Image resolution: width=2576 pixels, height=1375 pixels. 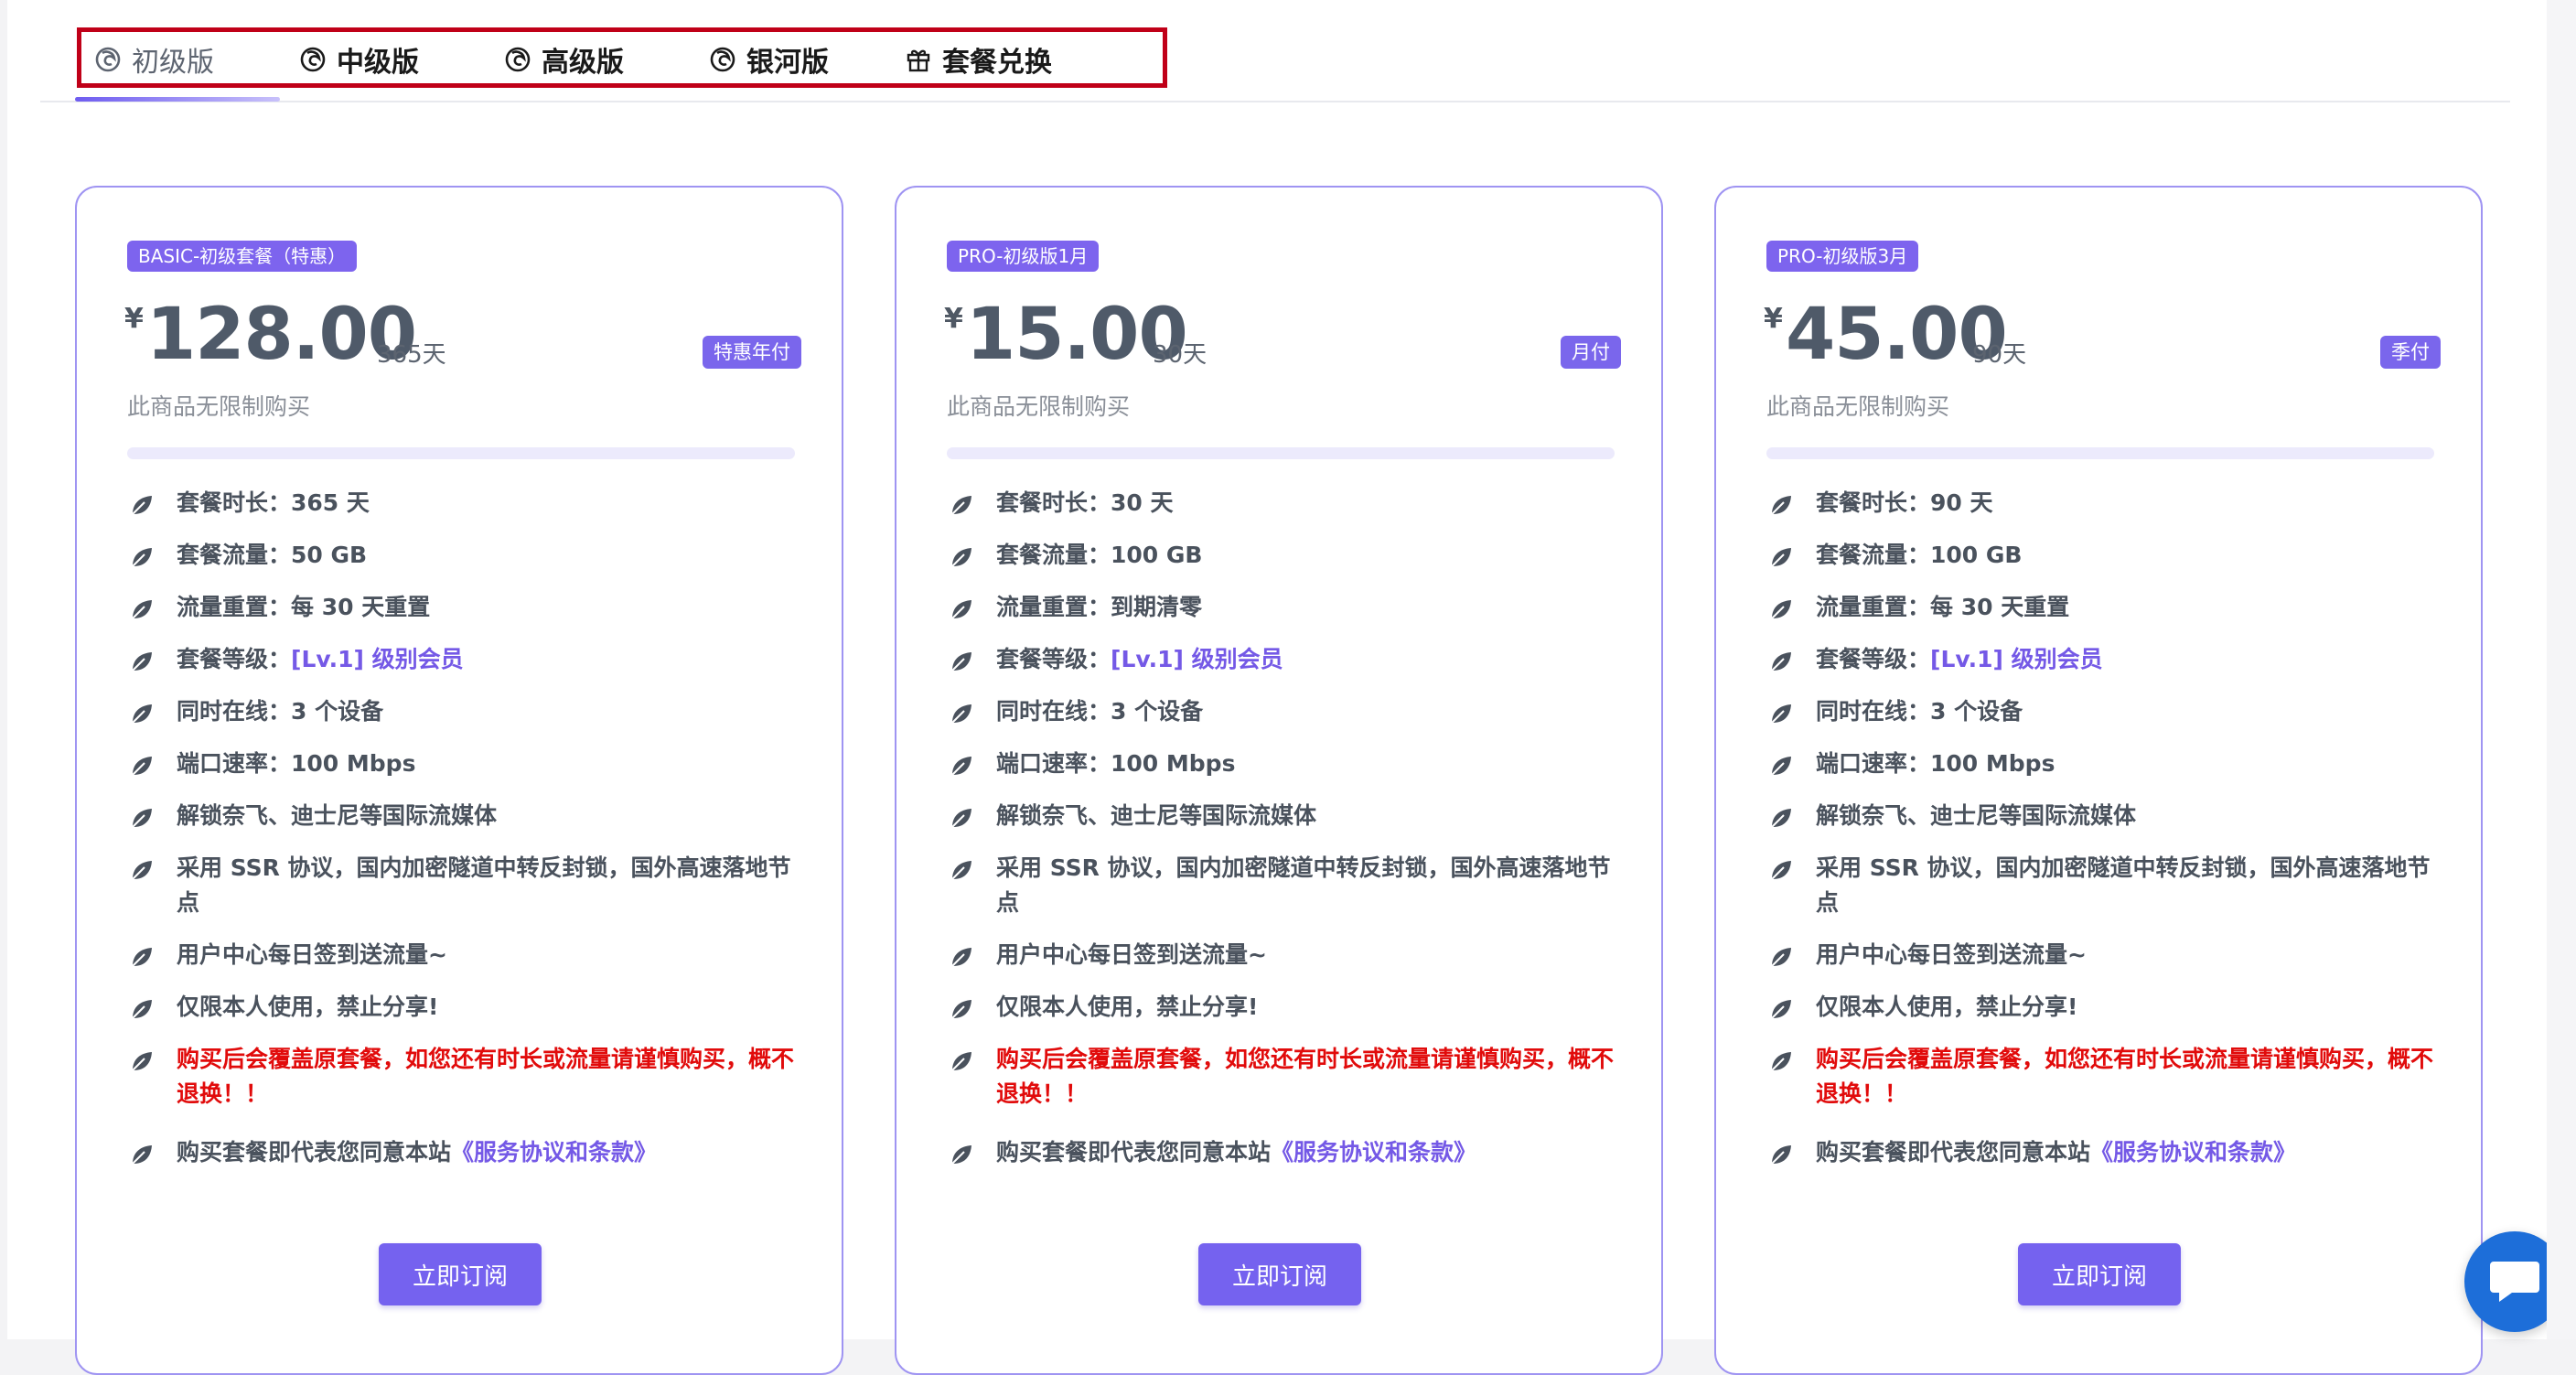 I want to click on tab-intermediate: 中级版, so click(x=359, y=59).